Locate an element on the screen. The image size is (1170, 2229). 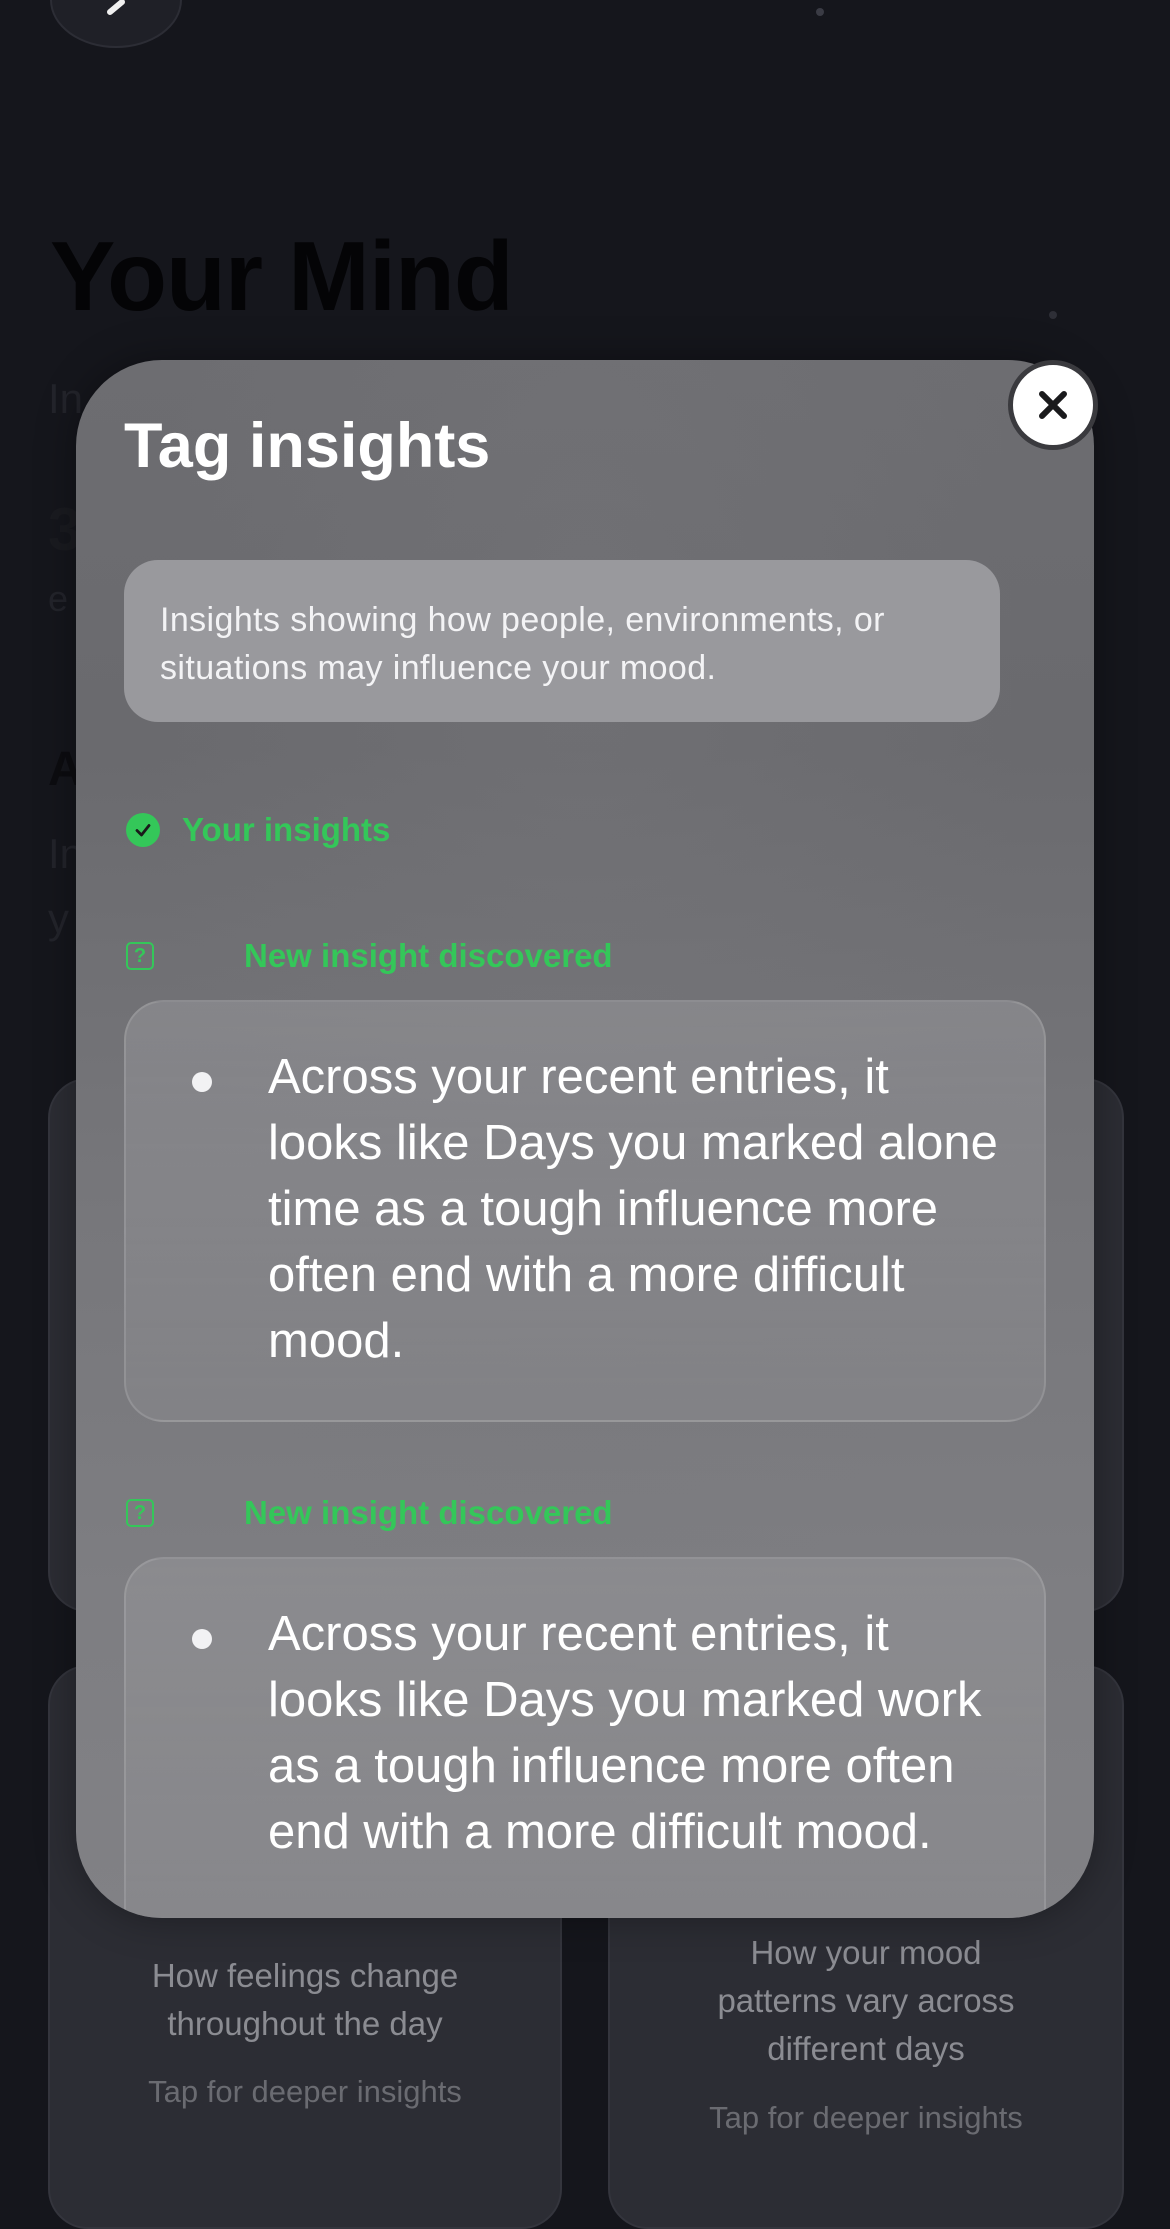
close-button is located at coordinates (1053, 405).